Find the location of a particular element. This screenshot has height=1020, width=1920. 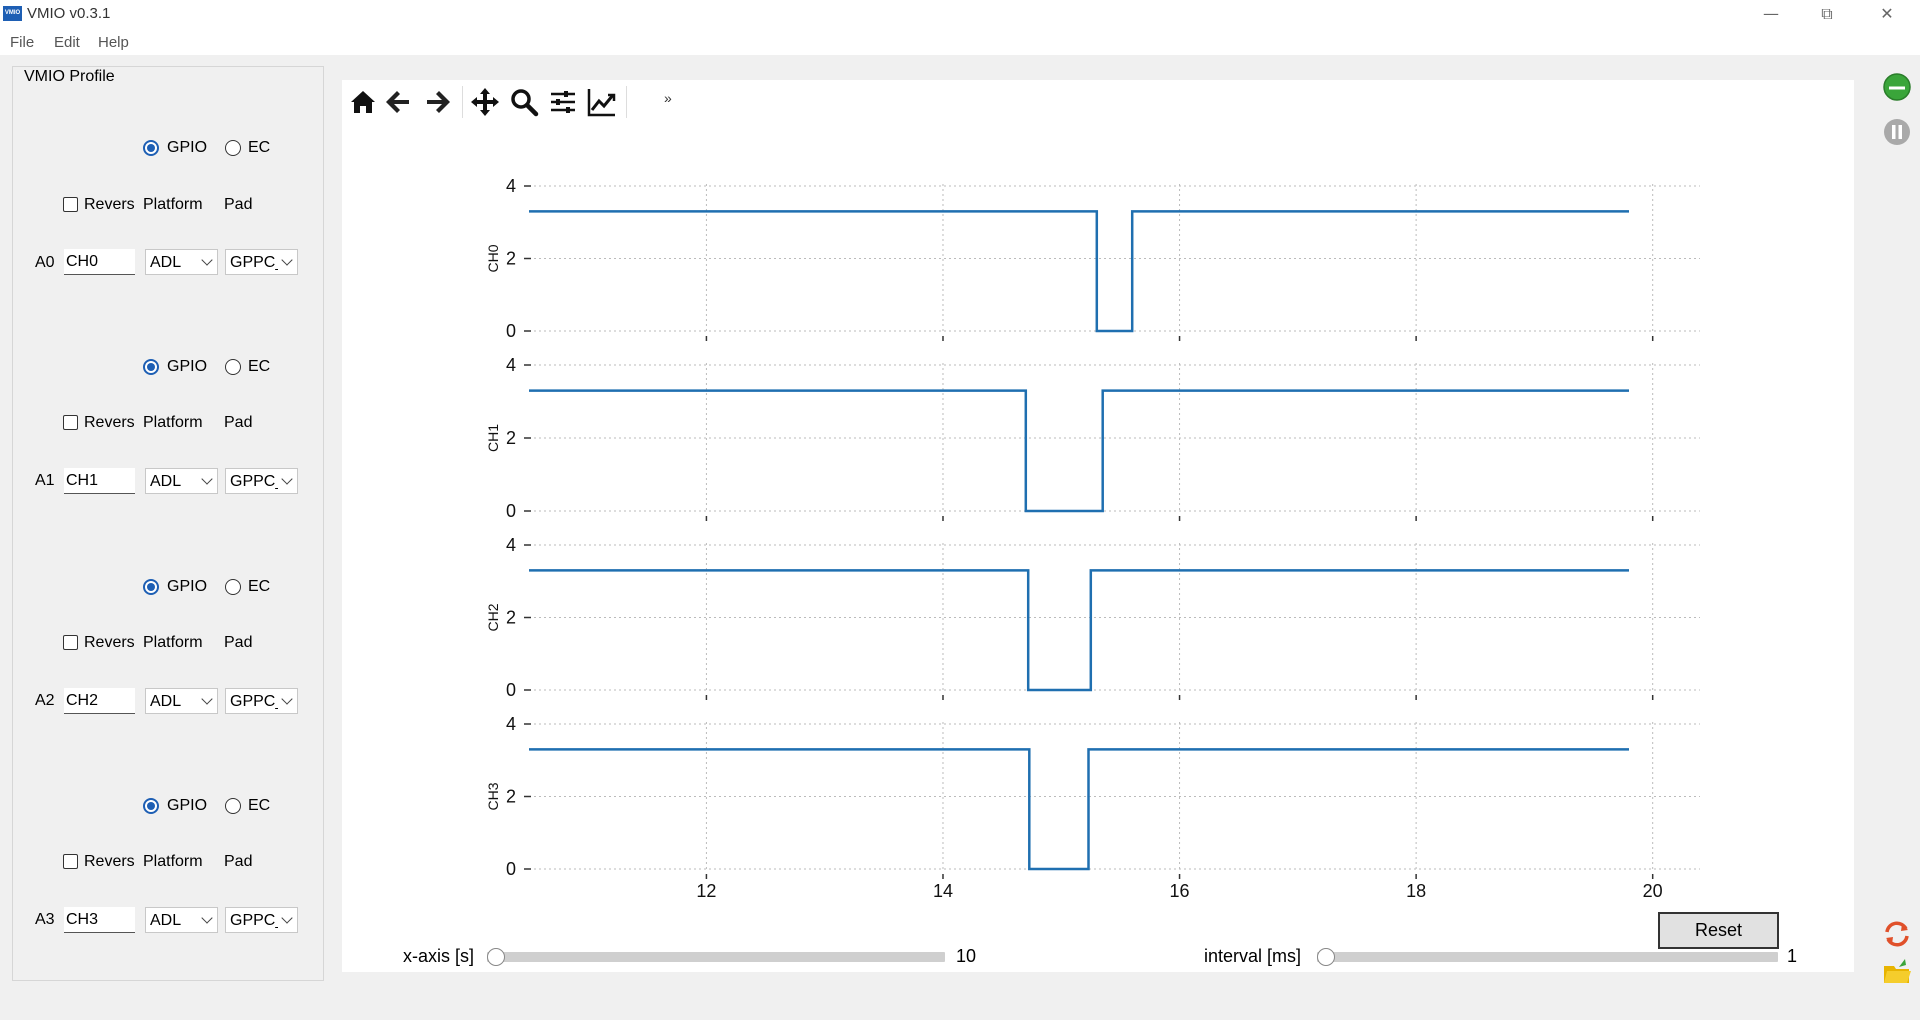

open-folder-icon is located at coordinates (1897, 971).